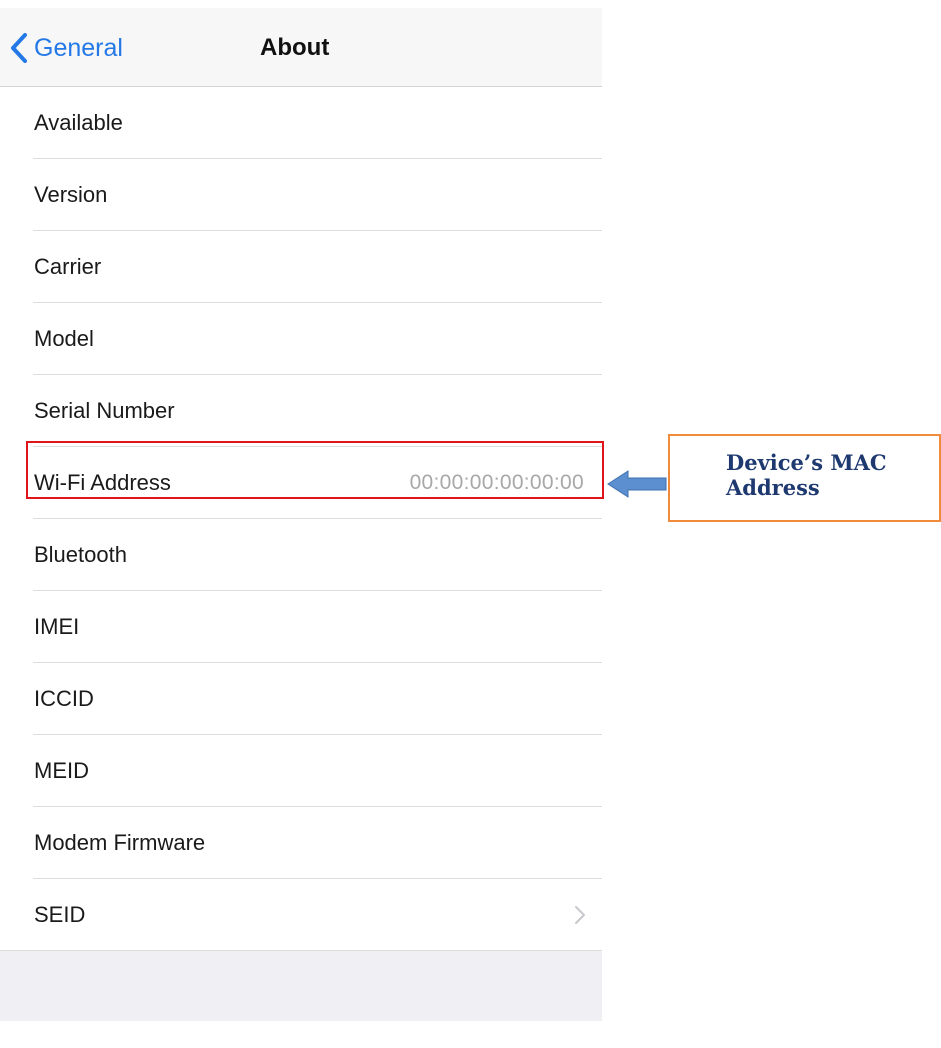  Describe the element at coordinates (301, 627) in the screenshot. I see `list-item-imei: IMEI` at that location.